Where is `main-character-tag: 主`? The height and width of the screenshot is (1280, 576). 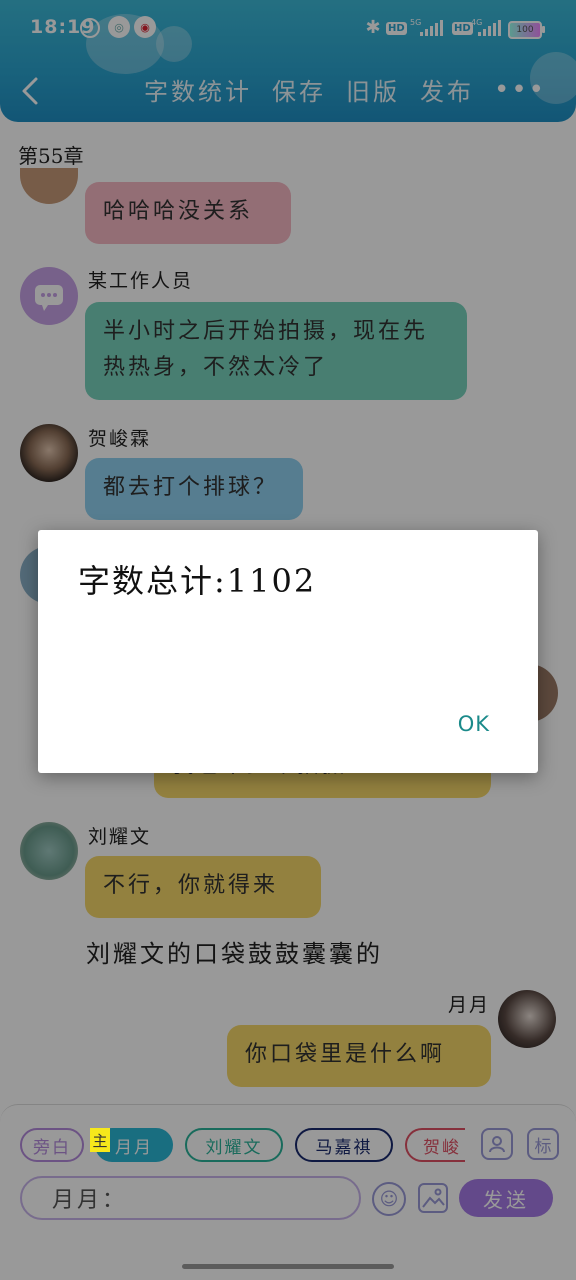
main-character-tag: 主 is located at coordinates (100, 1140).